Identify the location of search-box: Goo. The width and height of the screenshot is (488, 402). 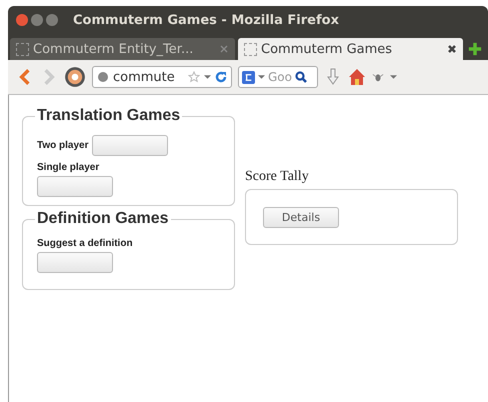
(278, 77).